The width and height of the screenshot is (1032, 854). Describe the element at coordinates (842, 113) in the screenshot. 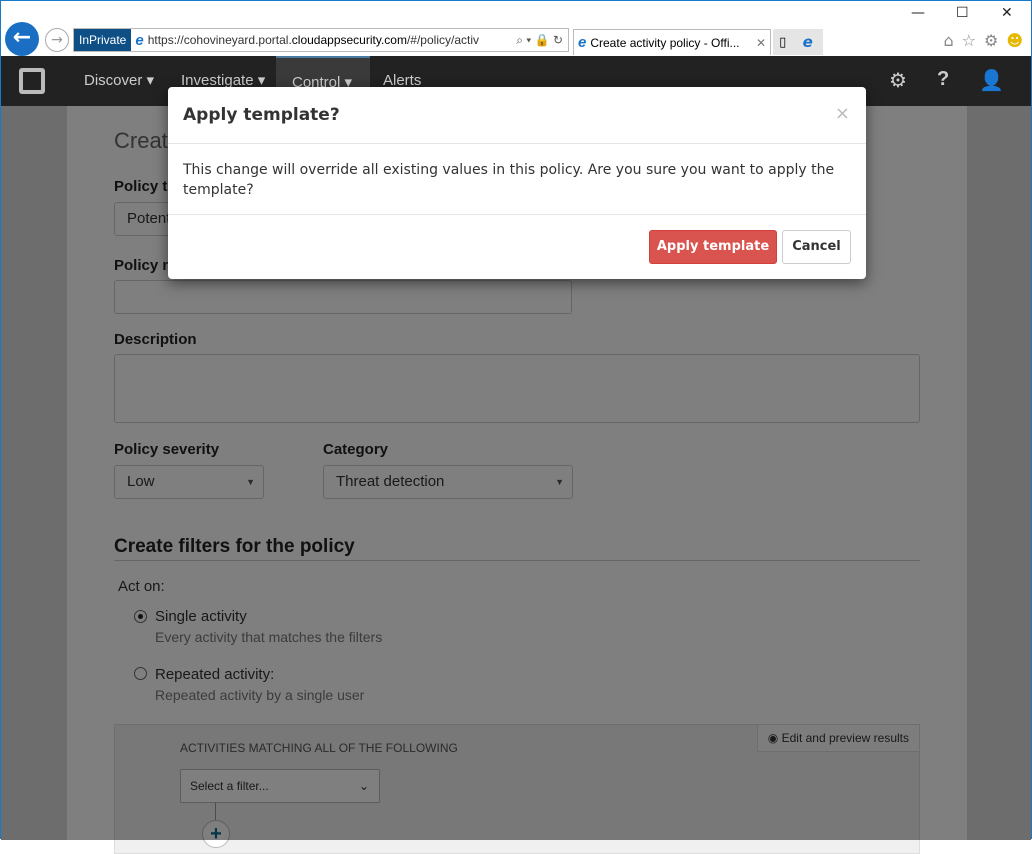

I see `close-icon: ×` at that location.